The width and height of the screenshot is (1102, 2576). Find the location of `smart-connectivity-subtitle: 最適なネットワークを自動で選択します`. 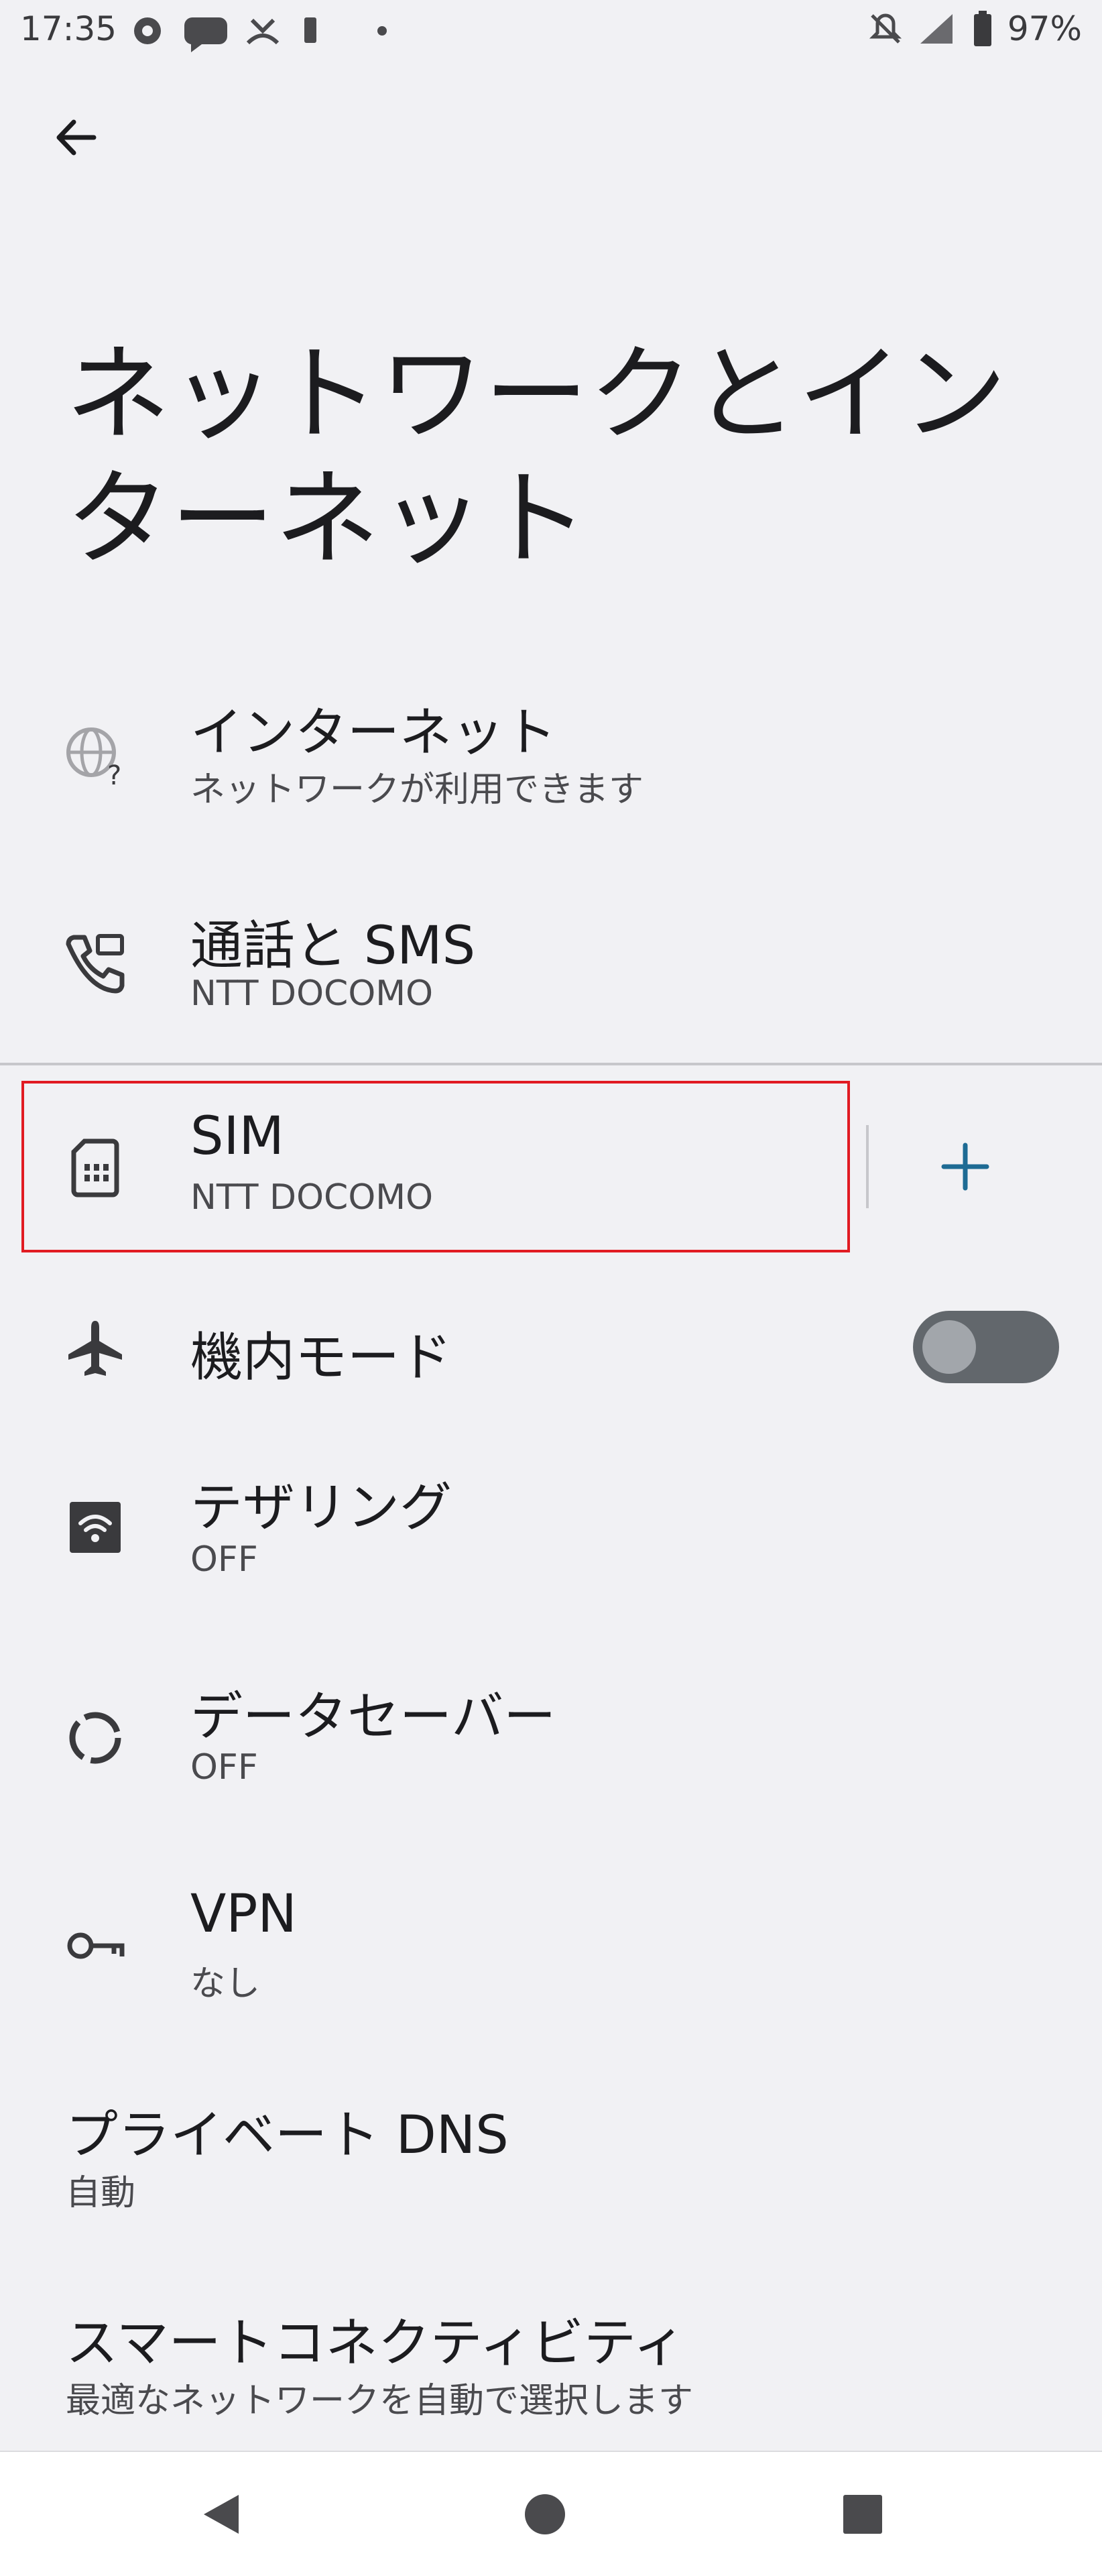

smart-connectivity-subtitle: 最適なネットワークを自動で選択します is located at coordinates (380, 2401).